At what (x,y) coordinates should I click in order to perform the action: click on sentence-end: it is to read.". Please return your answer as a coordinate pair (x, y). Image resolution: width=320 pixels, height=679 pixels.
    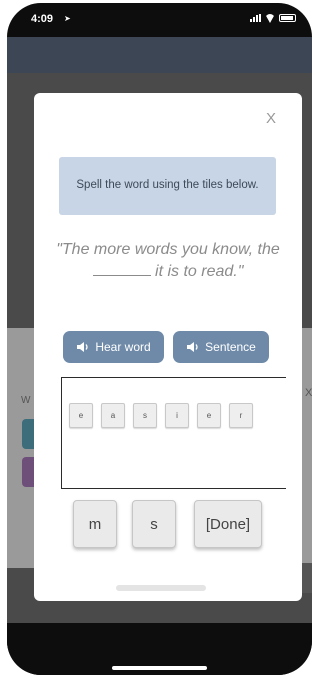
    Looking at the image, I should click on (197, 271).